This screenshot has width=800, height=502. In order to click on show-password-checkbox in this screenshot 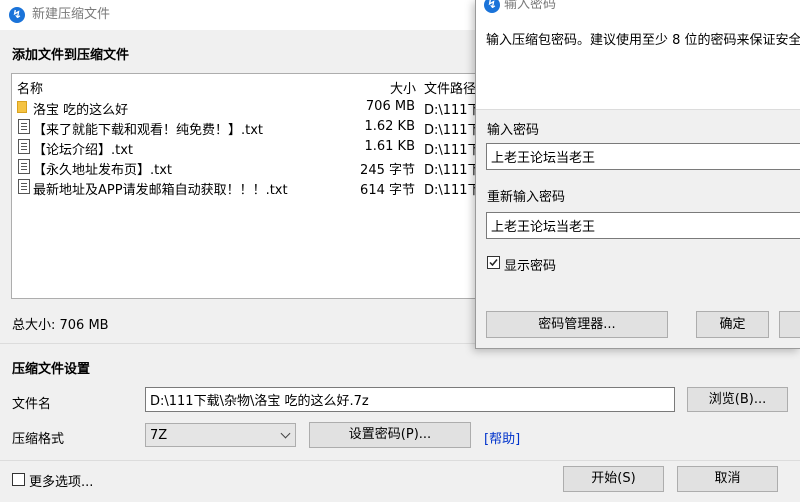, I will do `click(493, 262)`.